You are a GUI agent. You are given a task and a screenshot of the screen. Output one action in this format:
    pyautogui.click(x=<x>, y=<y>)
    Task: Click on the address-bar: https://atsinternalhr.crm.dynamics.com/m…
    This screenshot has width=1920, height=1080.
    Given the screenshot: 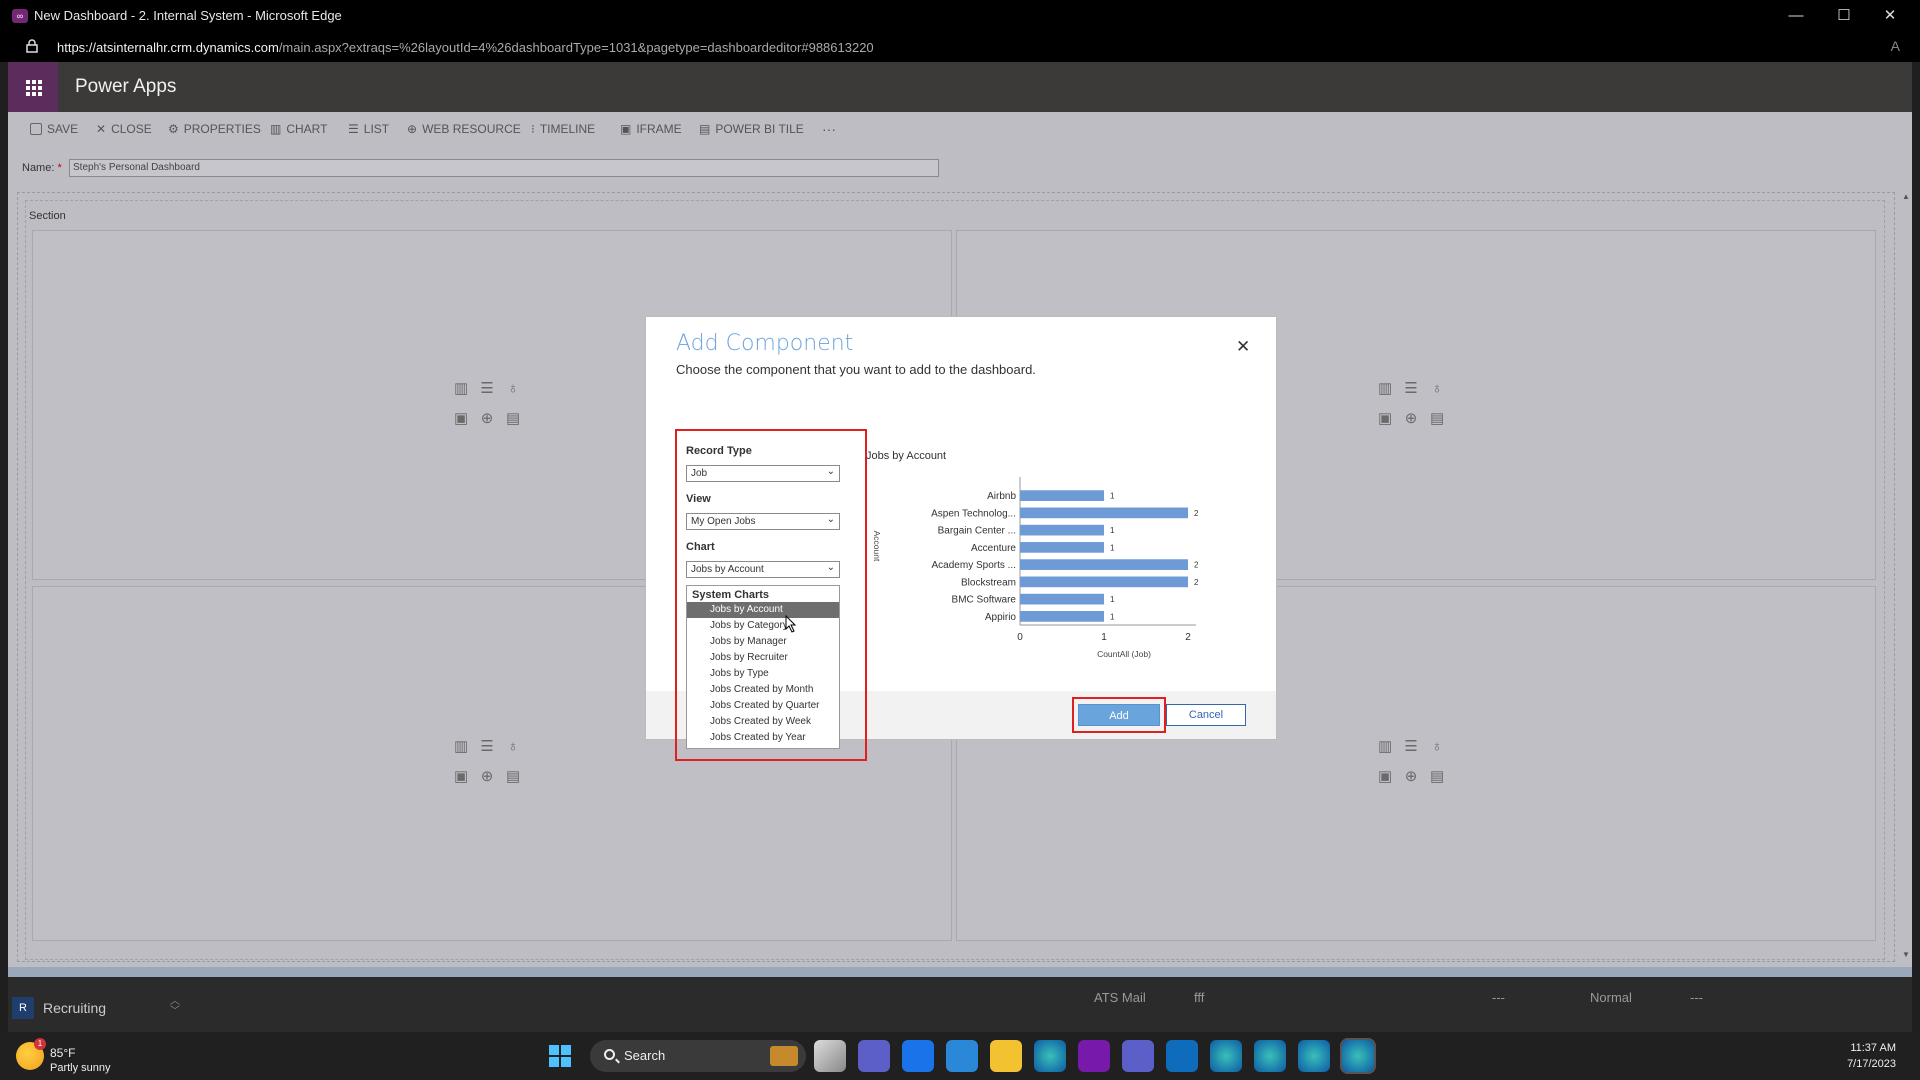 What is the action you would take?
    pyautogui.click(x=960, y=47)
    